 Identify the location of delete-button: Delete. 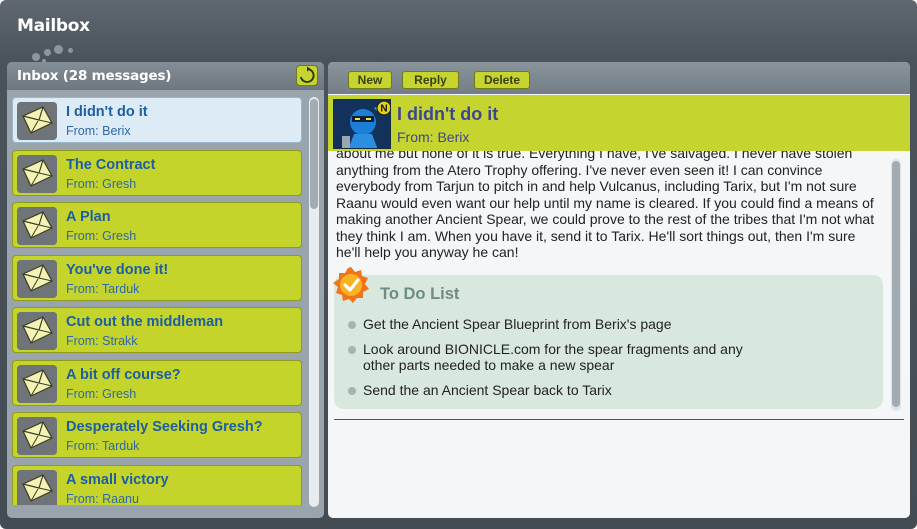
(502, 80).